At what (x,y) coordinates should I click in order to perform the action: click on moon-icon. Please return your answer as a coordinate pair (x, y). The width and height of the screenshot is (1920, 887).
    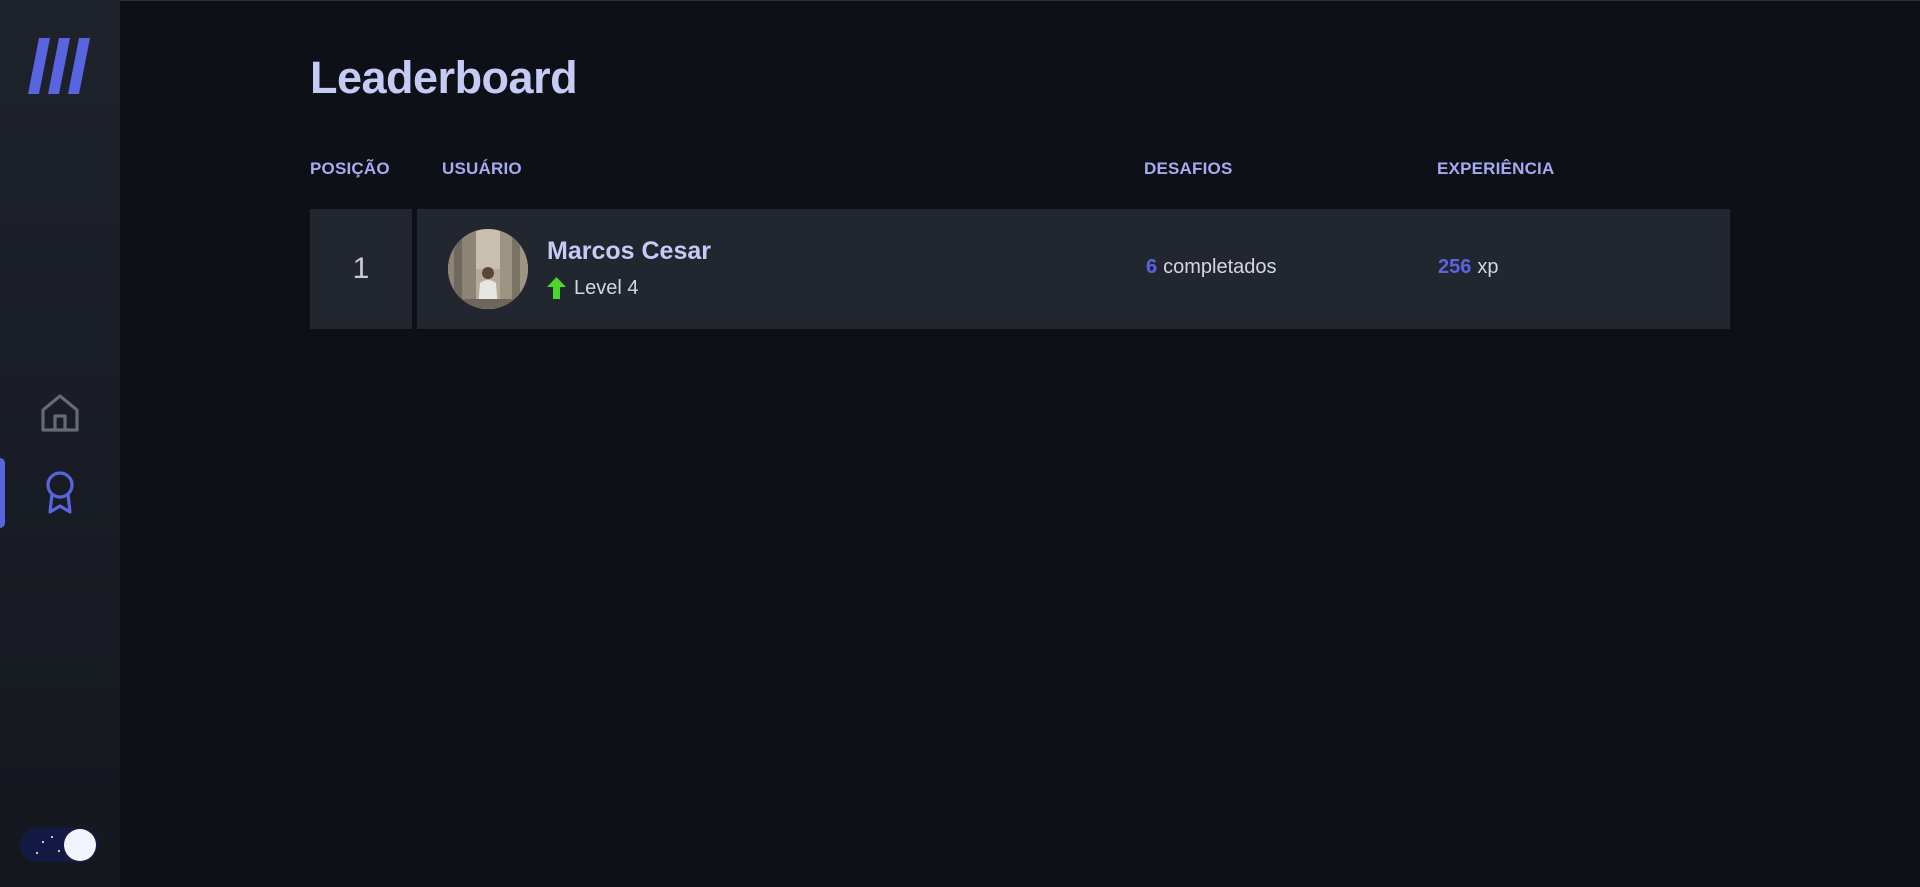
    Looking at the image, I should click on (80, 845).